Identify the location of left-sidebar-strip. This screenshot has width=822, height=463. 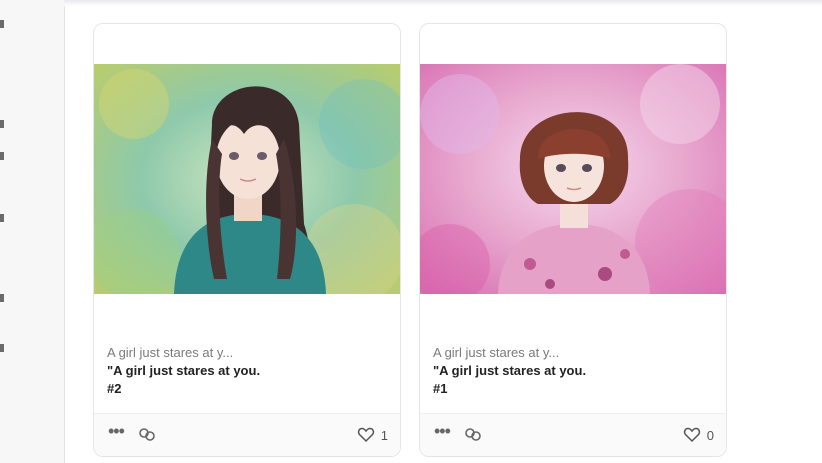
(32, 231).